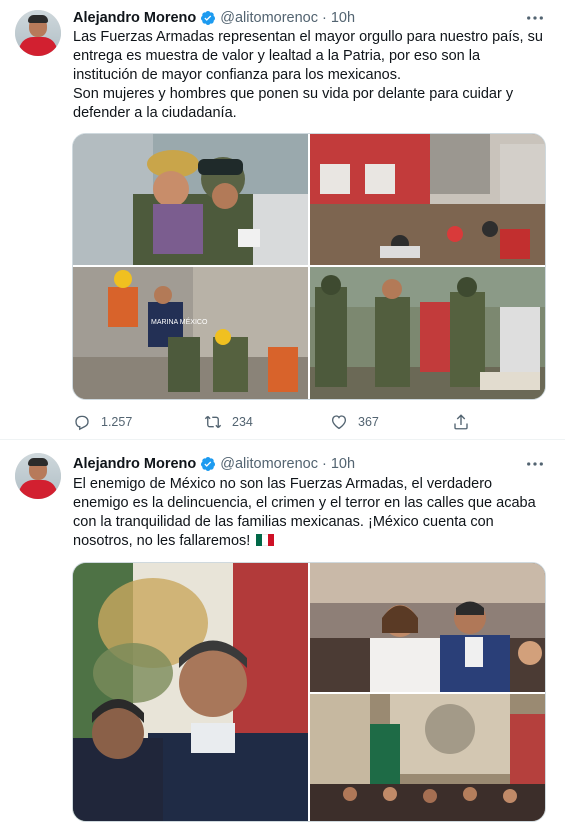 The height and width of the screenshot is (822, 565). I want to click on tweet-actions: 1.257 234 367, so click(283, 422).